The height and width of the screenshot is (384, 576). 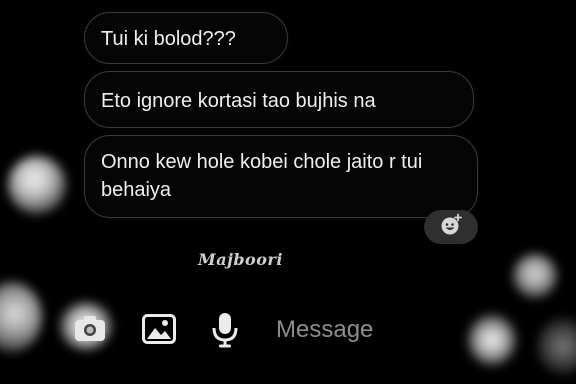 I want to click on add-reaction-button, so click(x=451, y=227).